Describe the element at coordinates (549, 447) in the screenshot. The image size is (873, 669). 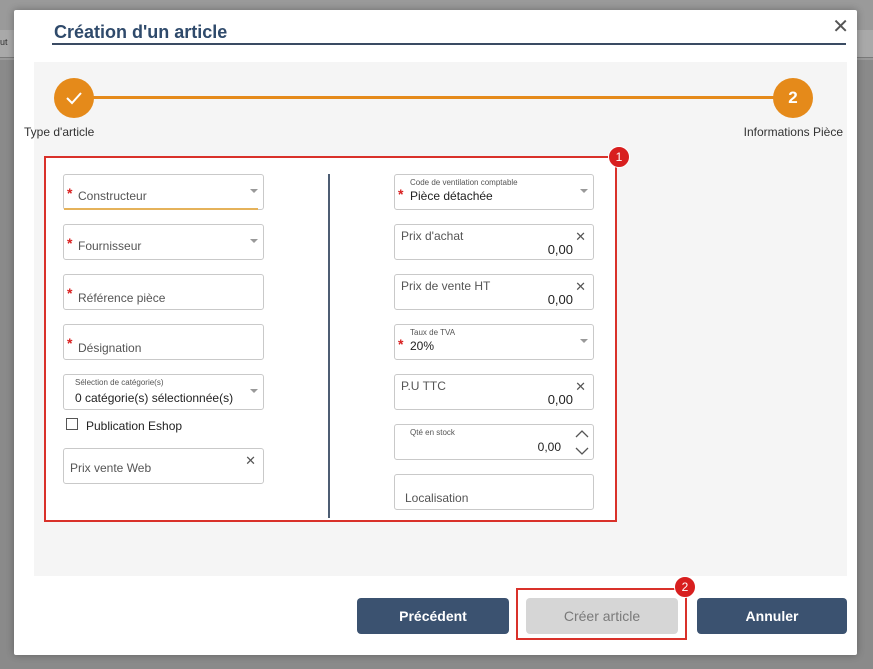
I see `qte-value: 0,00` at that location.